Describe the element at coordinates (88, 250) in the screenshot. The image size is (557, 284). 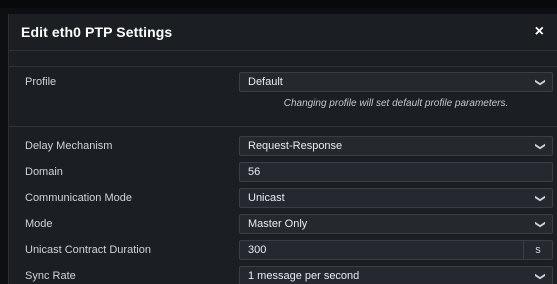
I see `unicast-contract-duration-label: Unicast Contract Duration` at that location.